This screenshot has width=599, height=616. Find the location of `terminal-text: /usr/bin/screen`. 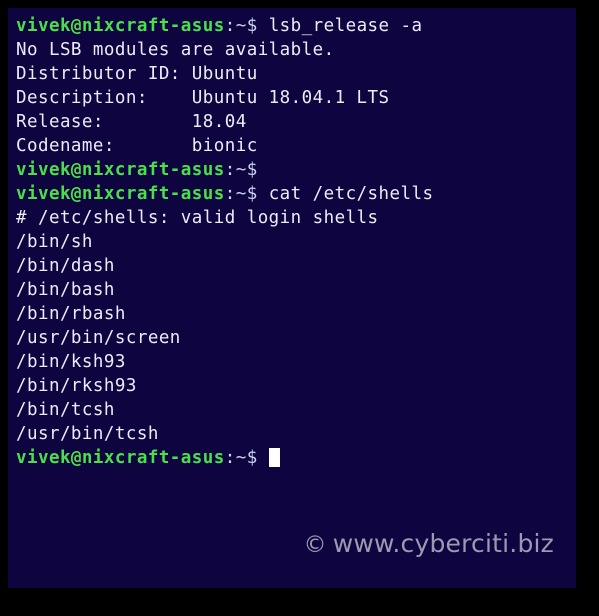

terminal-text: /usr/bin/screen is located at coordinates (98, 338).